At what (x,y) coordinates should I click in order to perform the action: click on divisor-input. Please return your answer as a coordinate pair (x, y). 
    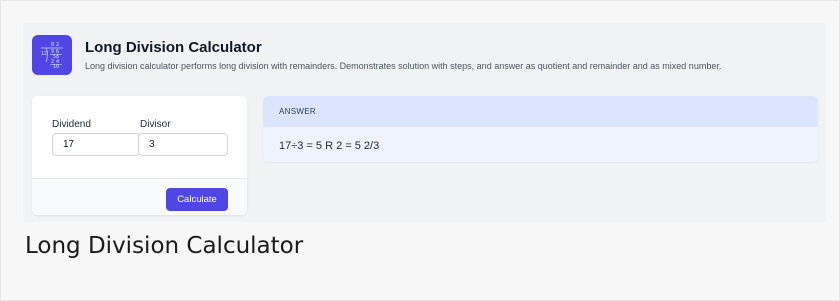
    Looking at the image, I should click on (183, 144).